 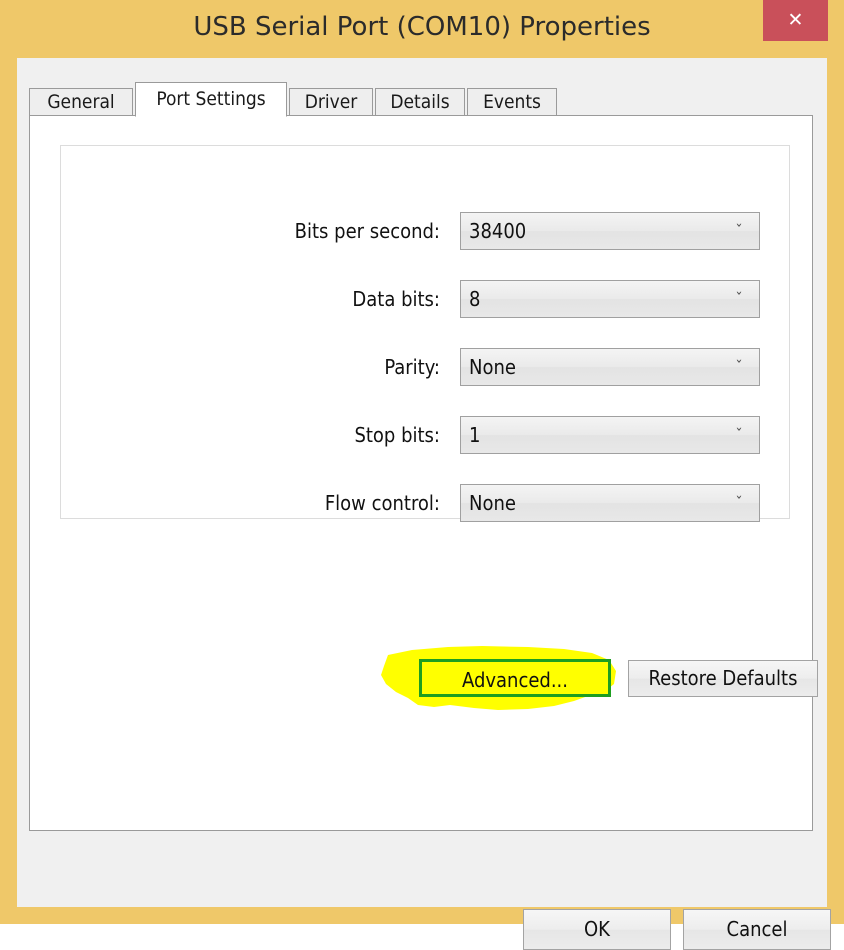 I want to click on combo-bits-per-second: 38400 ˇ, so click(x=610, y=231).